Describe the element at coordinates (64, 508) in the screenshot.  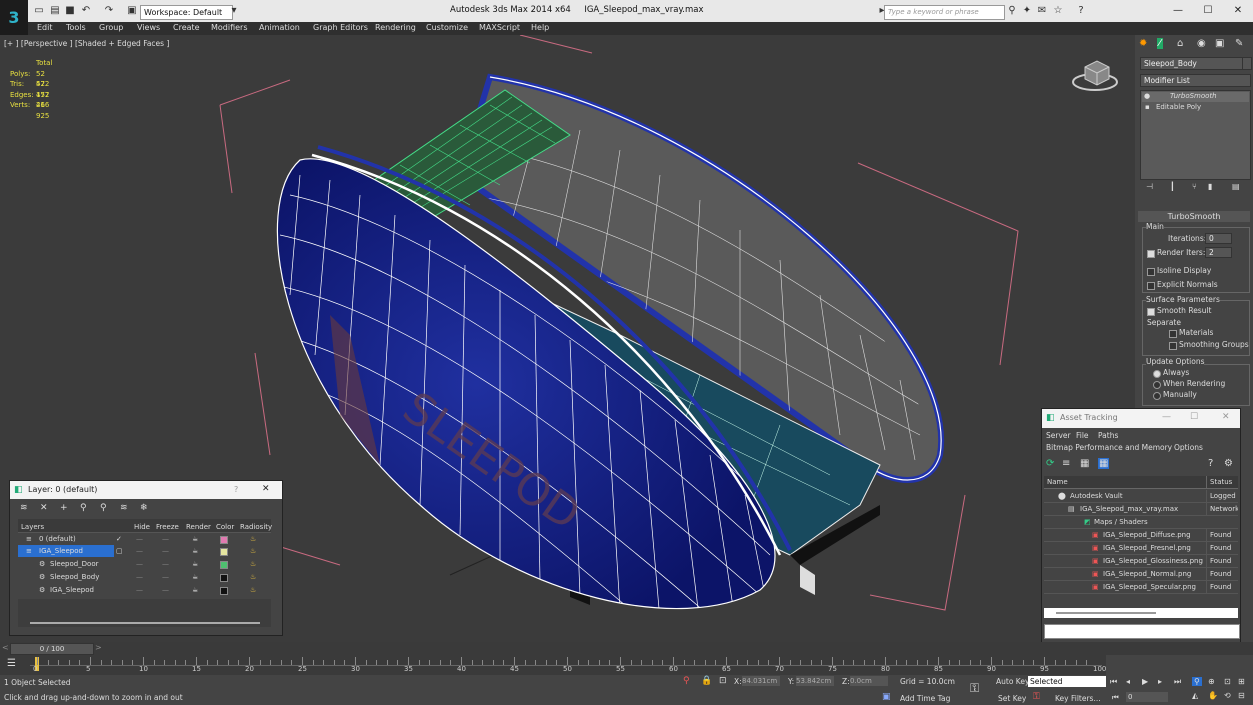
I see `add-to-layer-icon: +` at that location.